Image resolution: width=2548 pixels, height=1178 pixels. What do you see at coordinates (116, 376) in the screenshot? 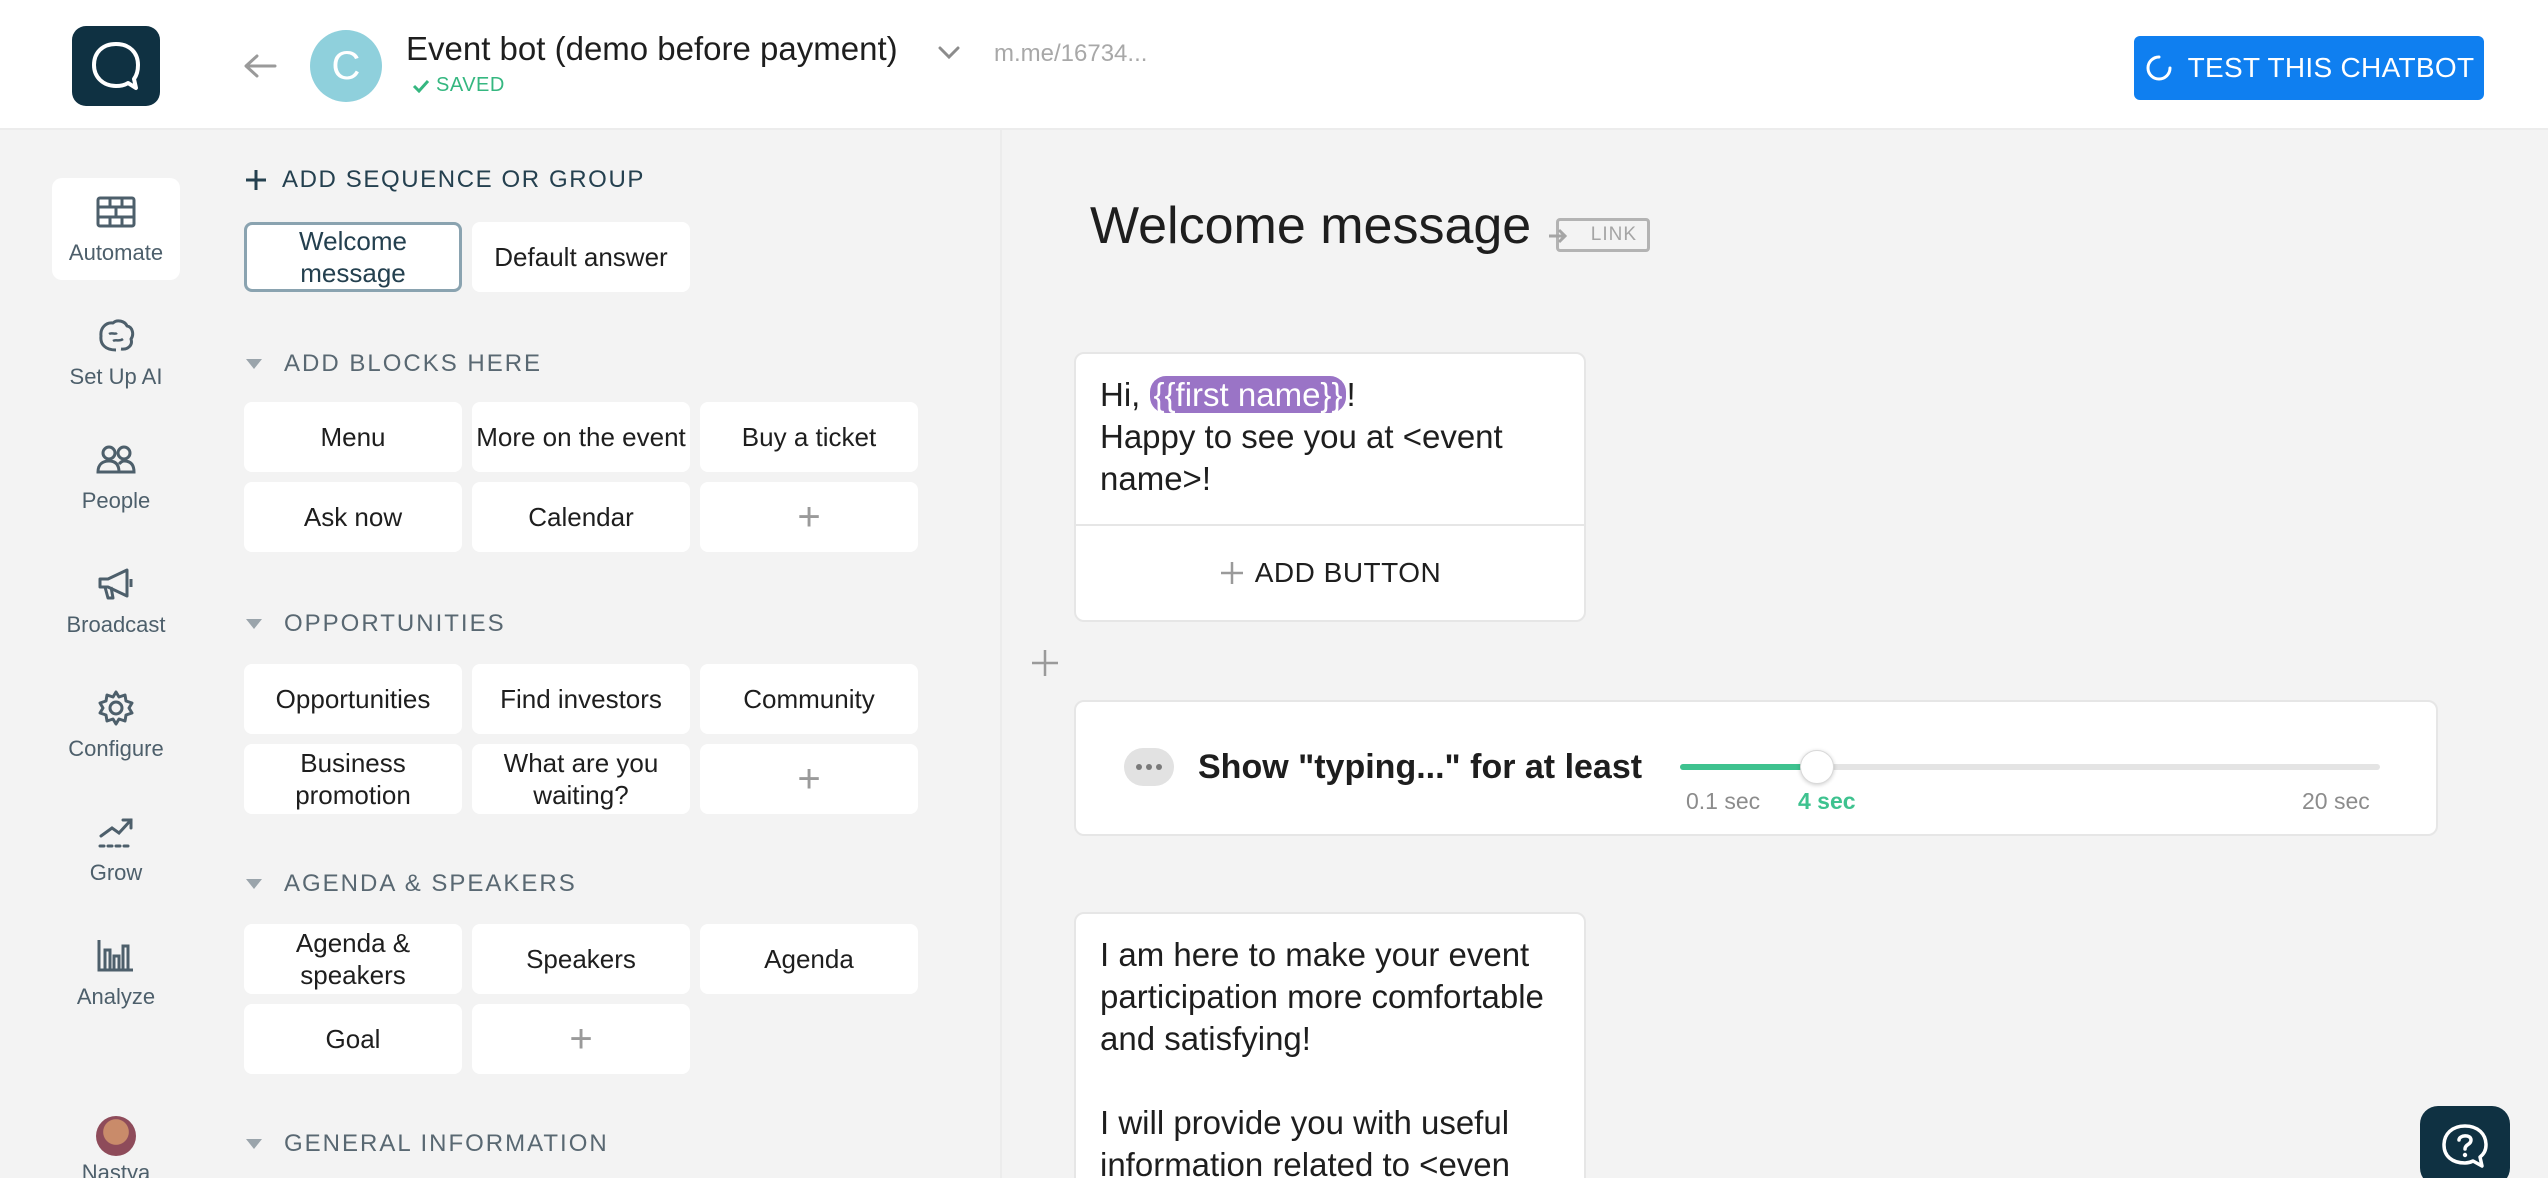
I see `nav-label-setup-ai: Set Up AI` at bounding box center [116, 376].